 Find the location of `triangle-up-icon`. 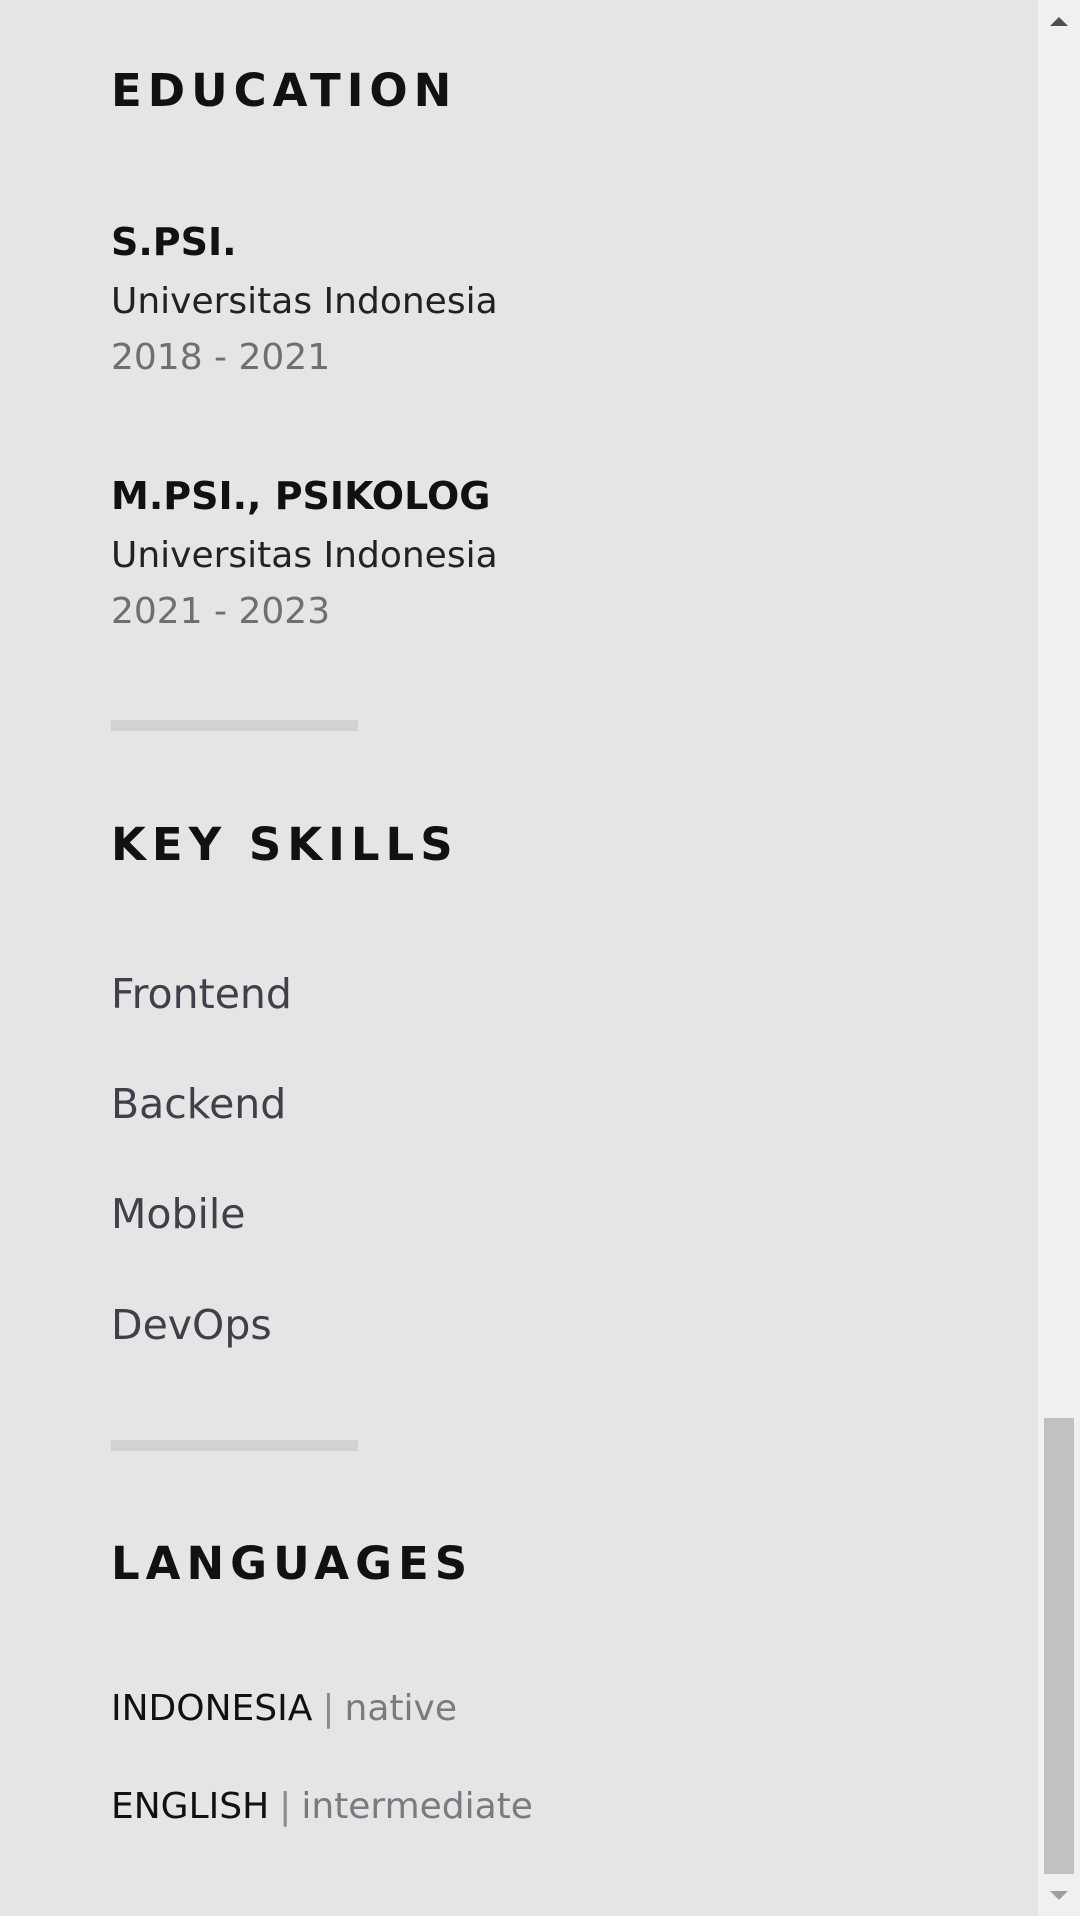

triangle-up-icon is located at coordinates (1059, 21).